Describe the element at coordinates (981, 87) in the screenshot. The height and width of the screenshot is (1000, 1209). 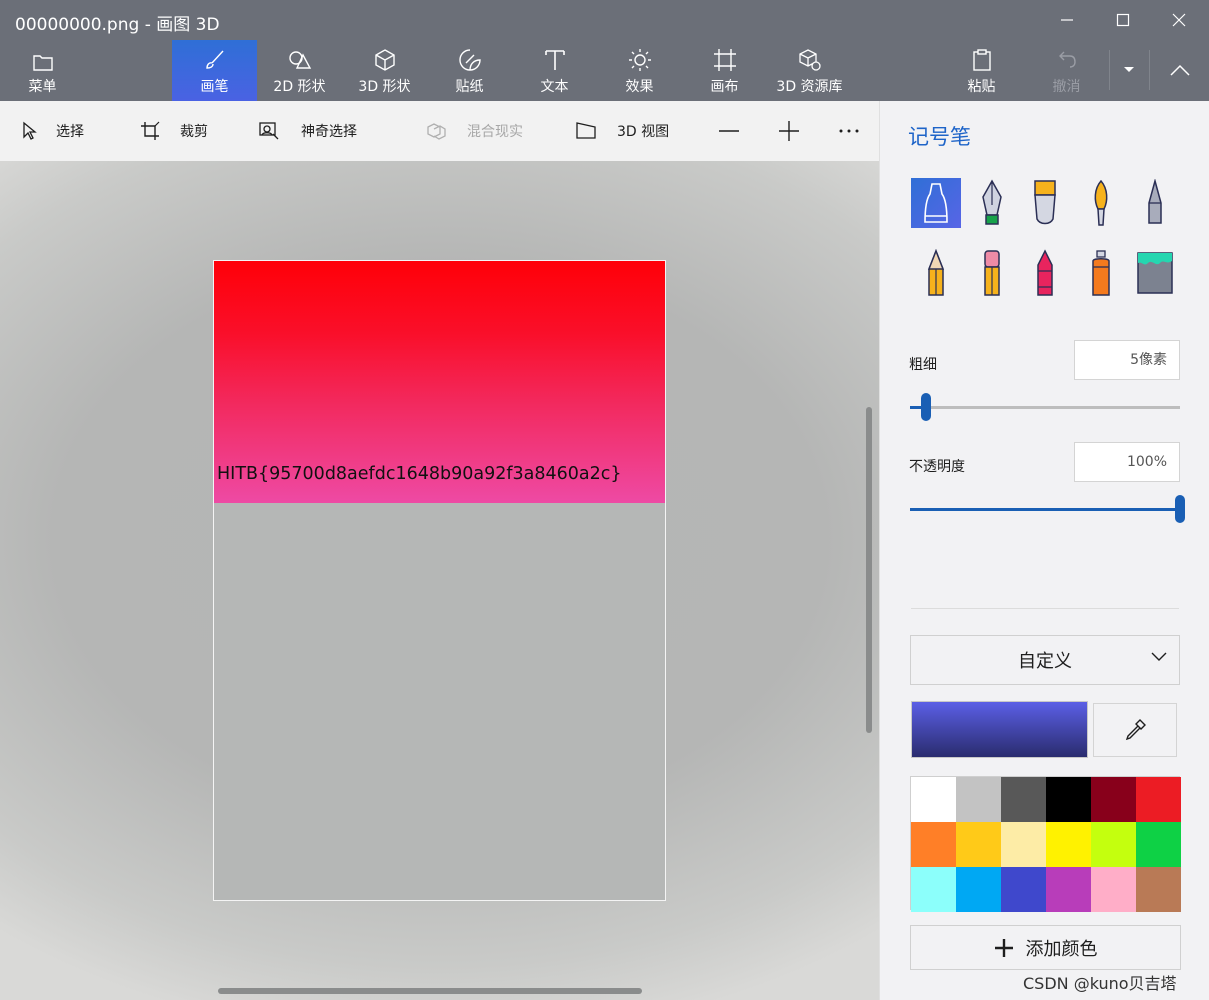
I see `paste-label: 粘贴` at that location.